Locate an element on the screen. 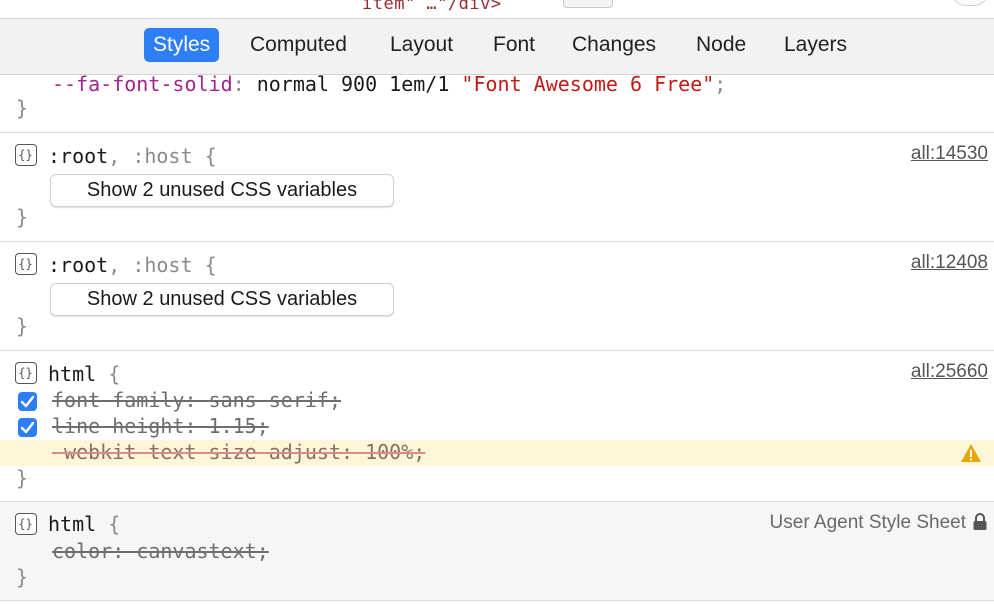  tab-changes: Changes is located at coordinates (614, 45).